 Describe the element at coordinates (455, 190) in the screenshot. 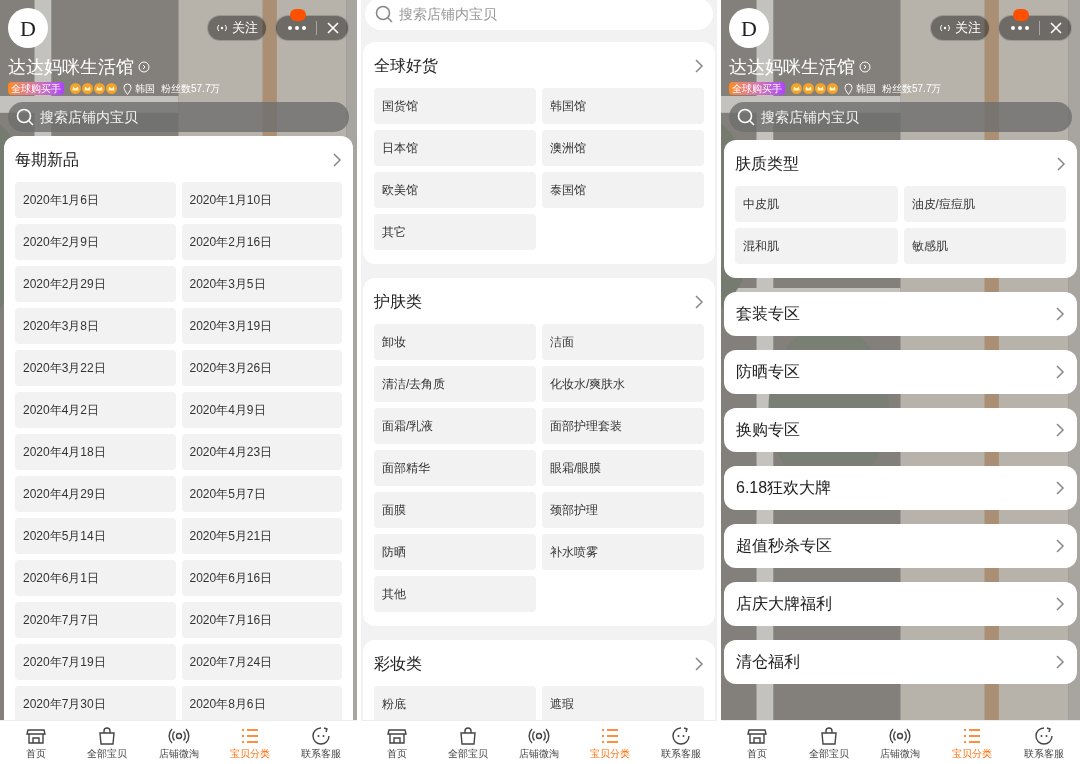

I see `category-item: 欧美馆` at that location.